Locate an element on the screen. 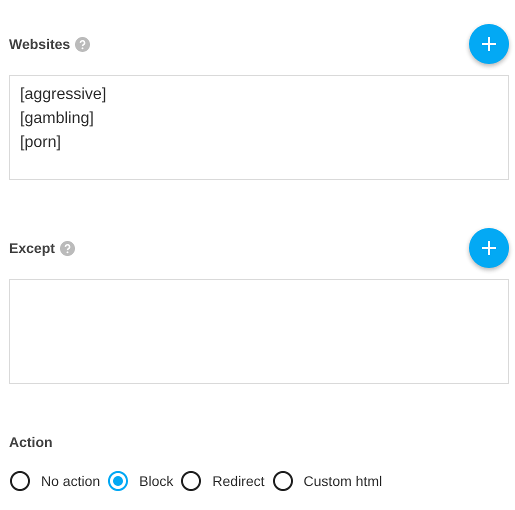 The height and width of the screenshot is (510, 515). radio-label: No action is located at coordinates (70, 481).